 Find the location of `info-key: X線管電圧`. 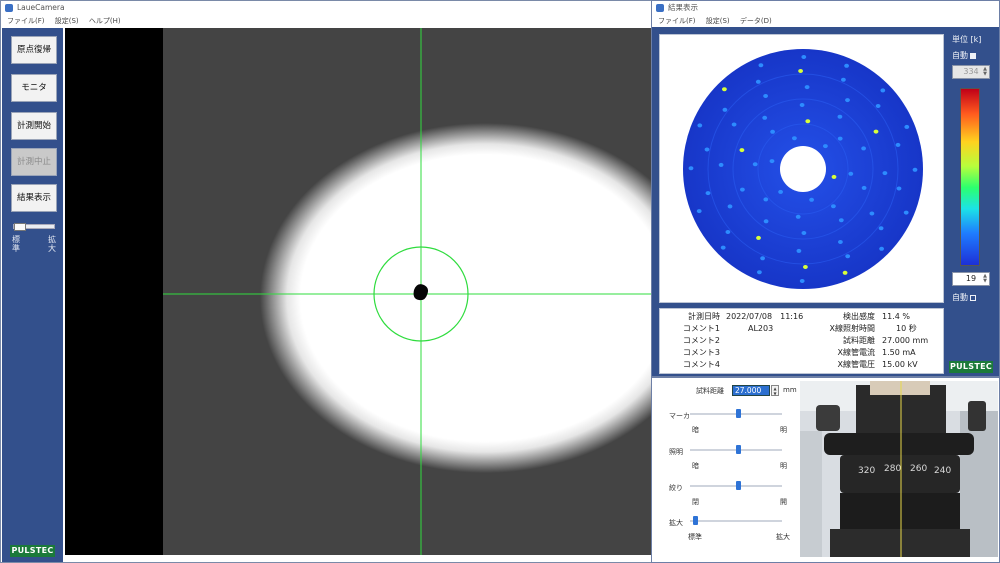

info-key: X線管電圧 is located at coordinates (856, 364).